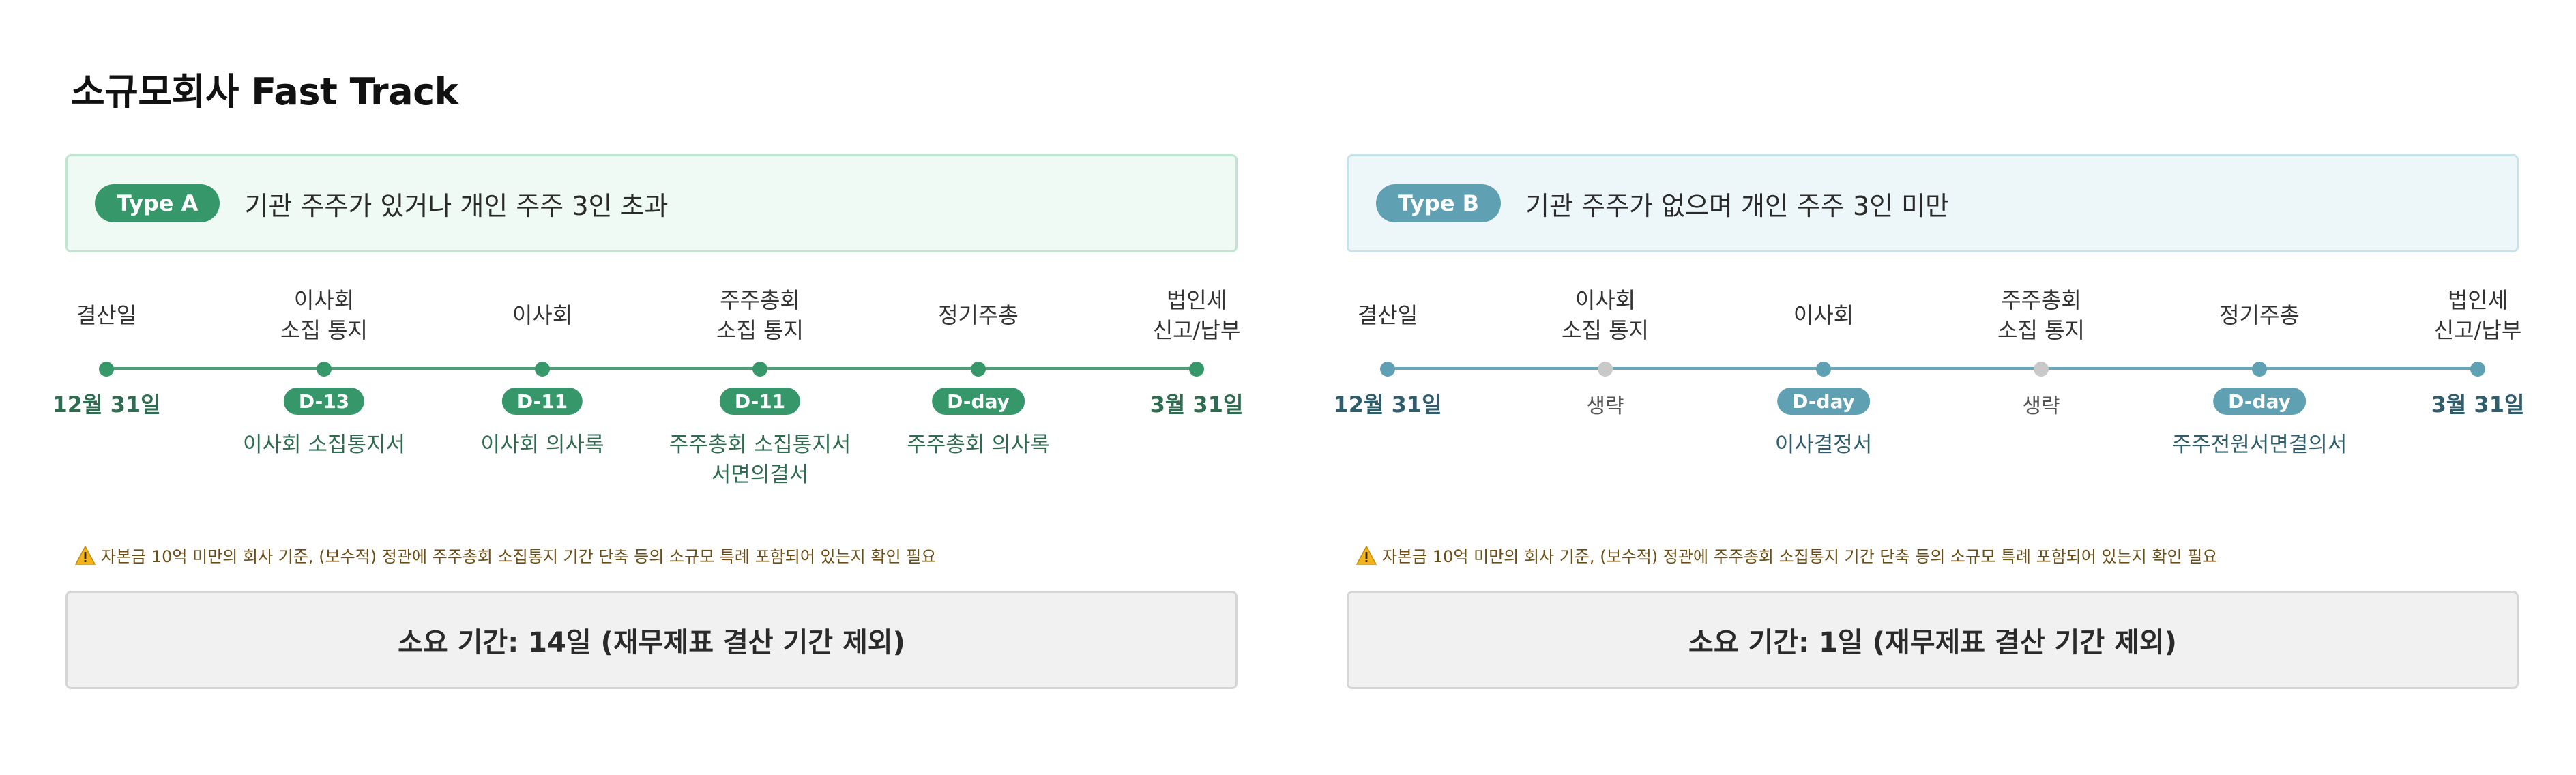 Image resolution: width=2576 pixels, height=775 pixels. I want to click on step-document: 이사결정서, so click(1823, 445).